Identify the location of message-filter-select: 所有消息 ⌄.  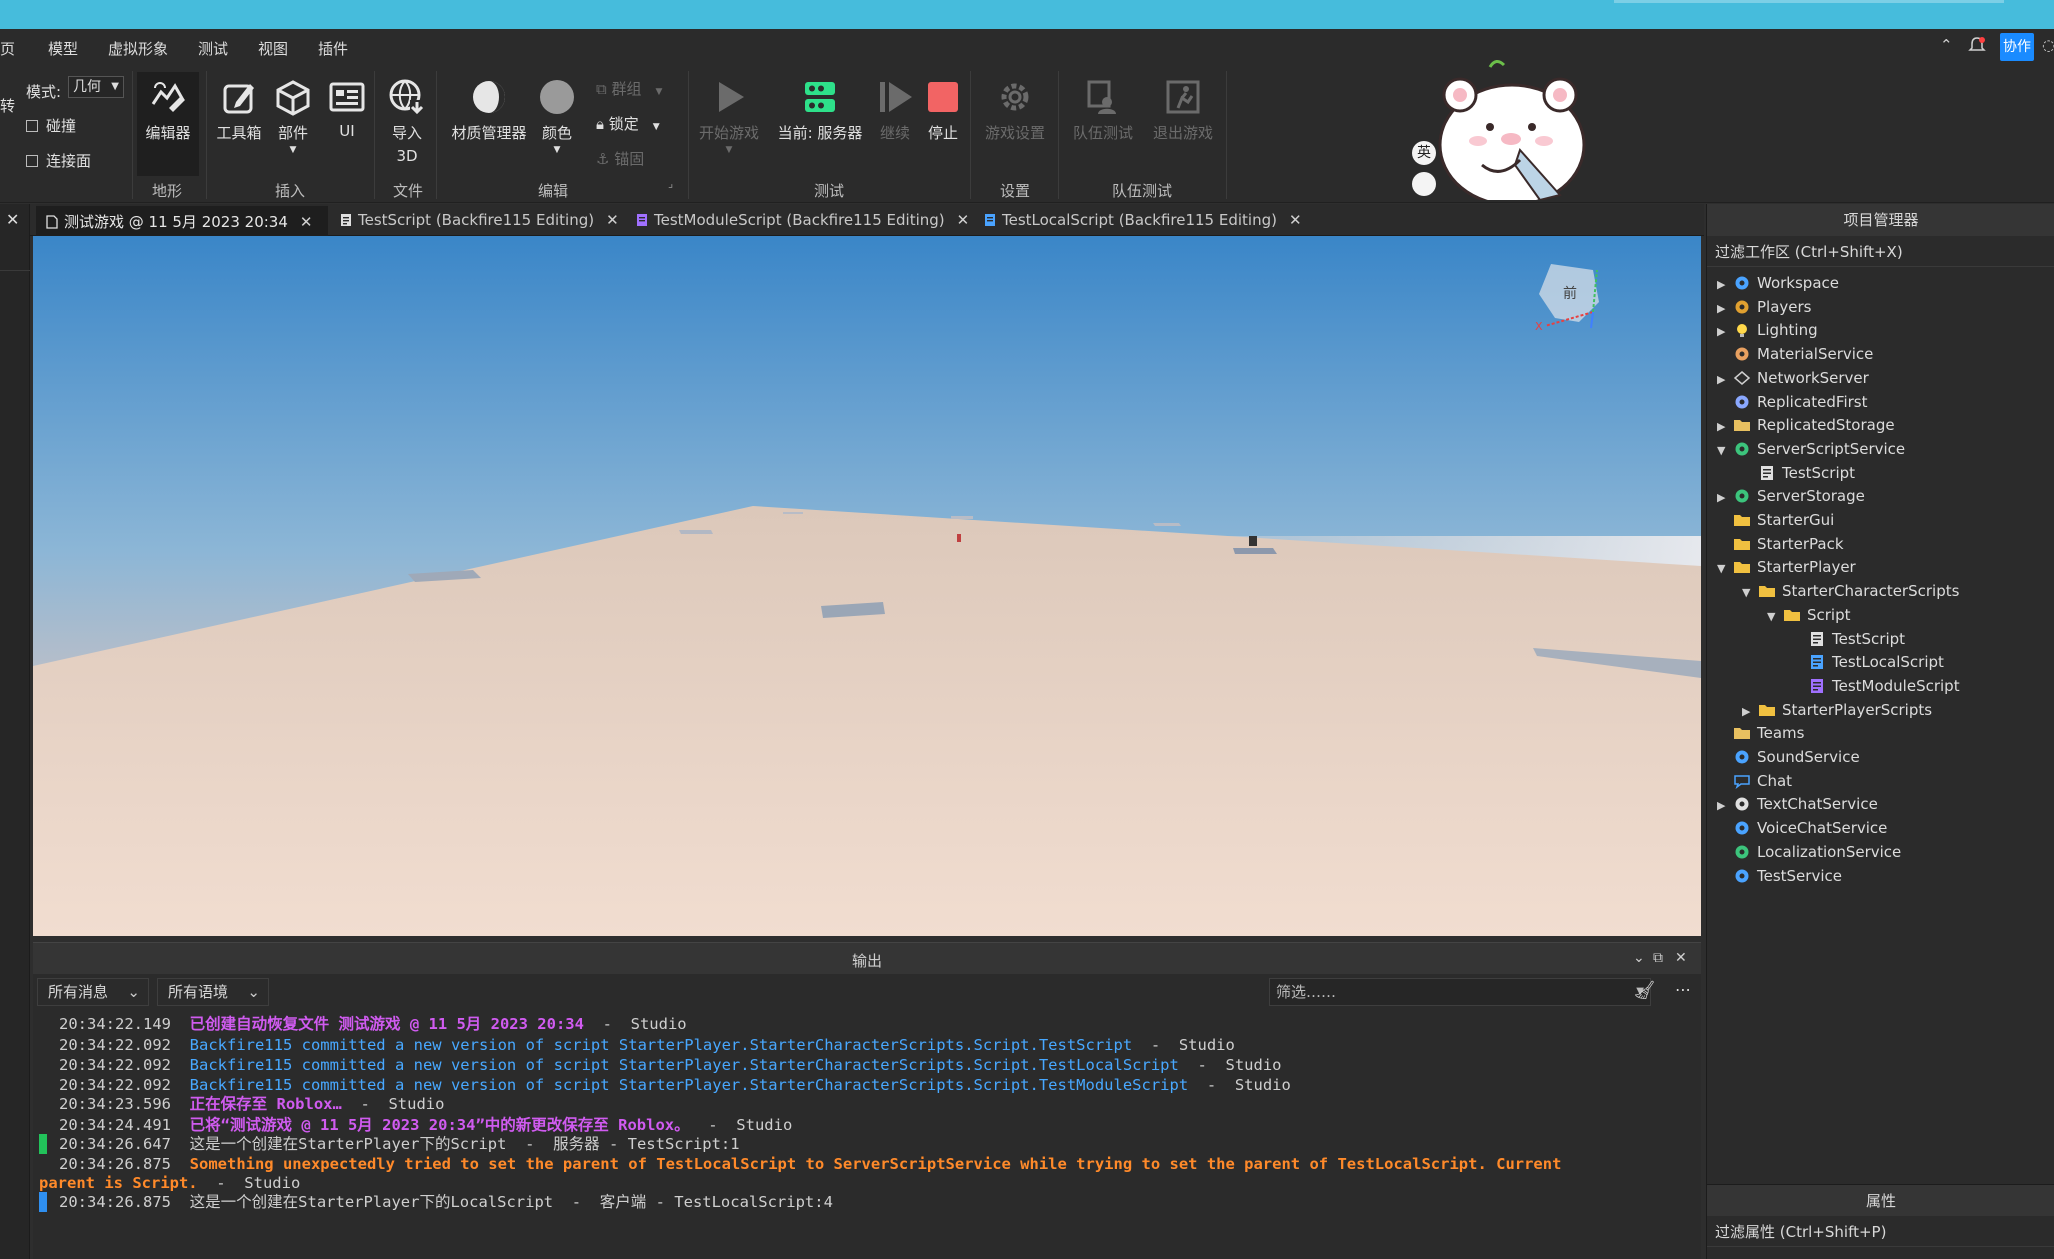
(93, 992).